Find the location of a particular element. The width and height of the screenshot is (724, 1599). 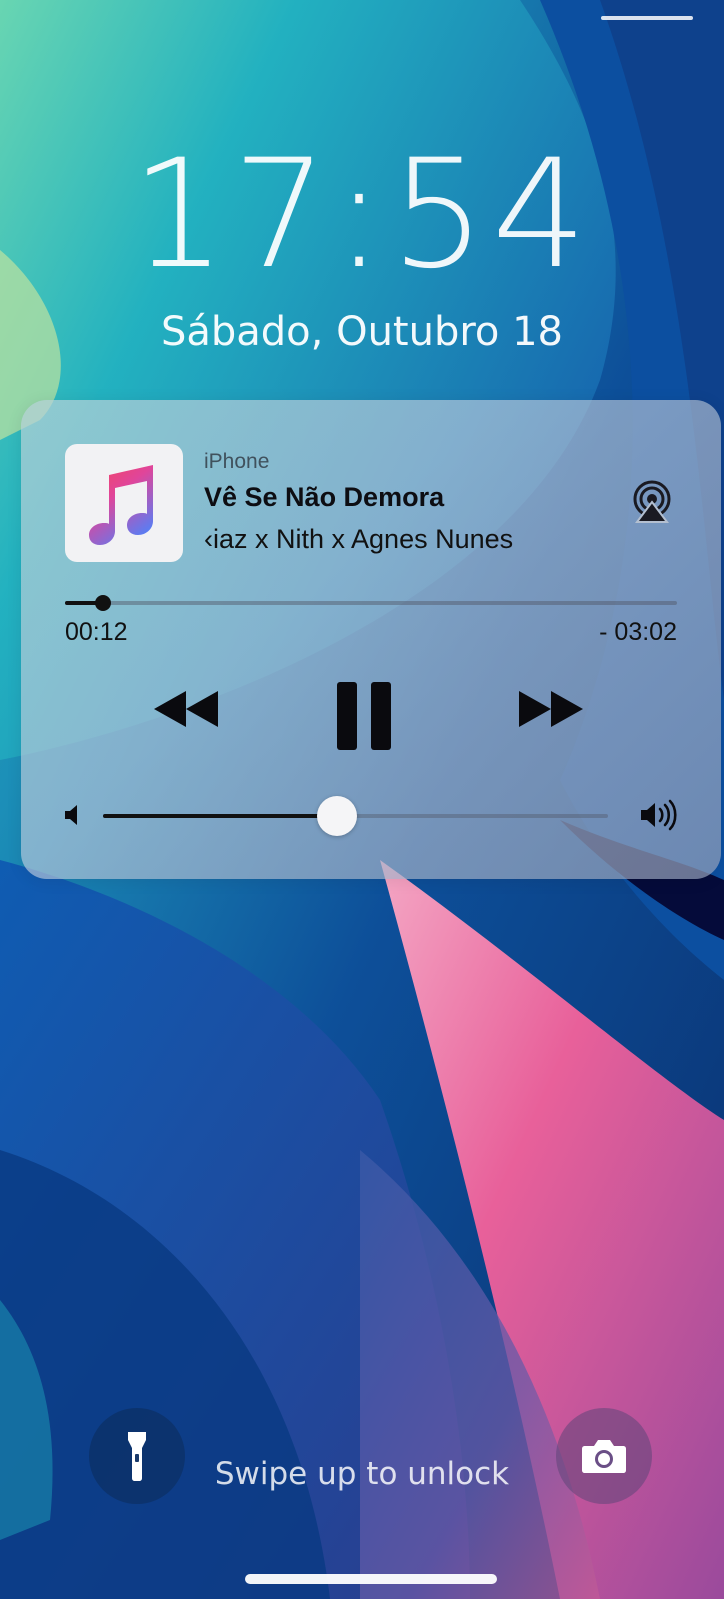

volume-slider is located at coordinates (355, 816).